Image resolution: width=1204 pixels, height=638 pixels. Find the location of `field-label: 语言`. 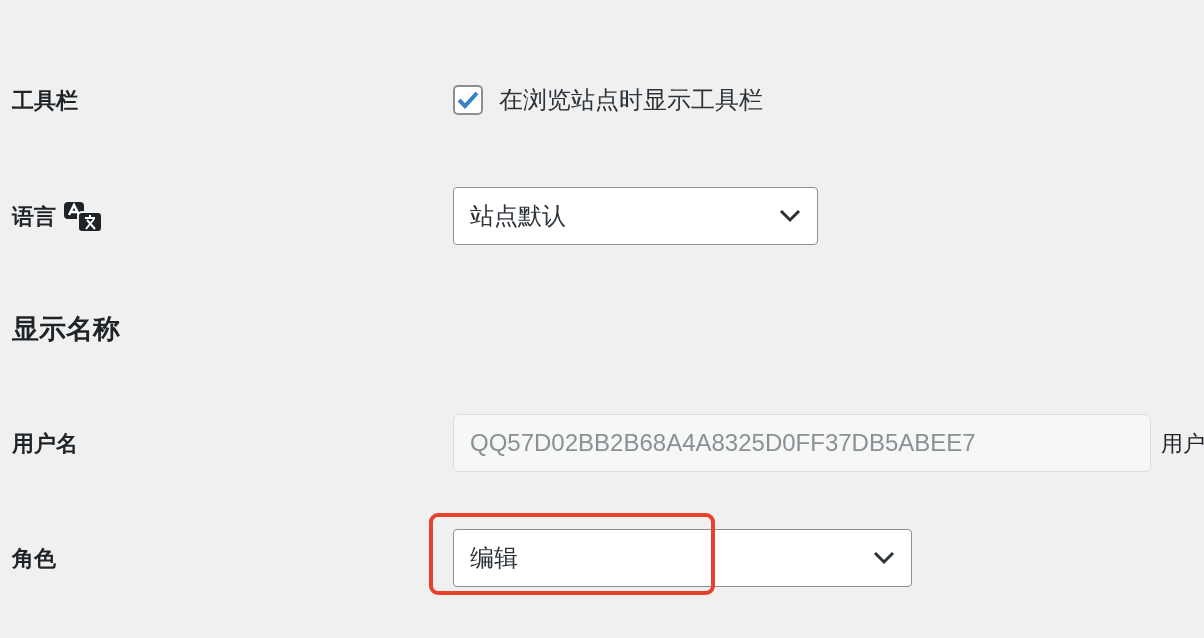

field-label: 语言 is located at coordinates (34, 216).